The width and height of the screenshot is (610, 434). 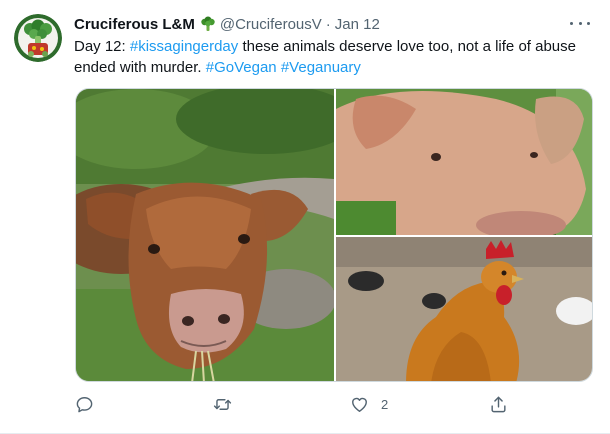 I want to click on hen-photo, so click(x=464, y=309).